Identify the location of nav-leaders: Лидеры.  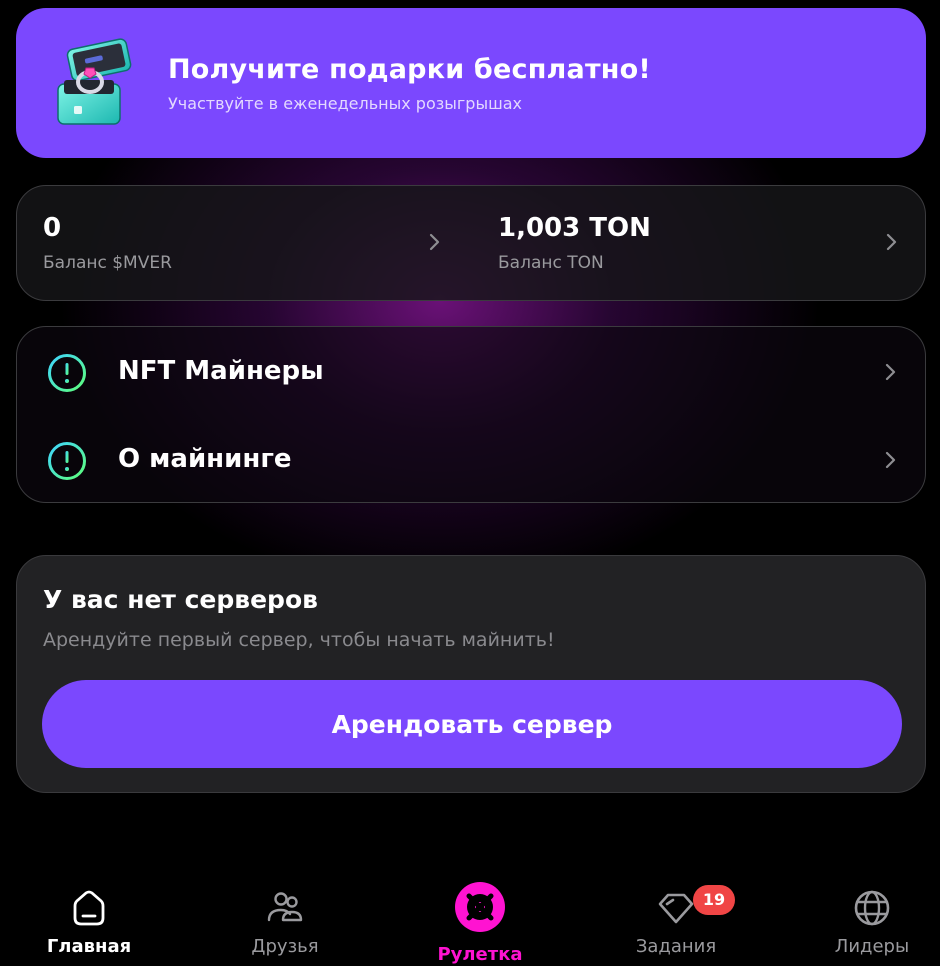
(872, 918).